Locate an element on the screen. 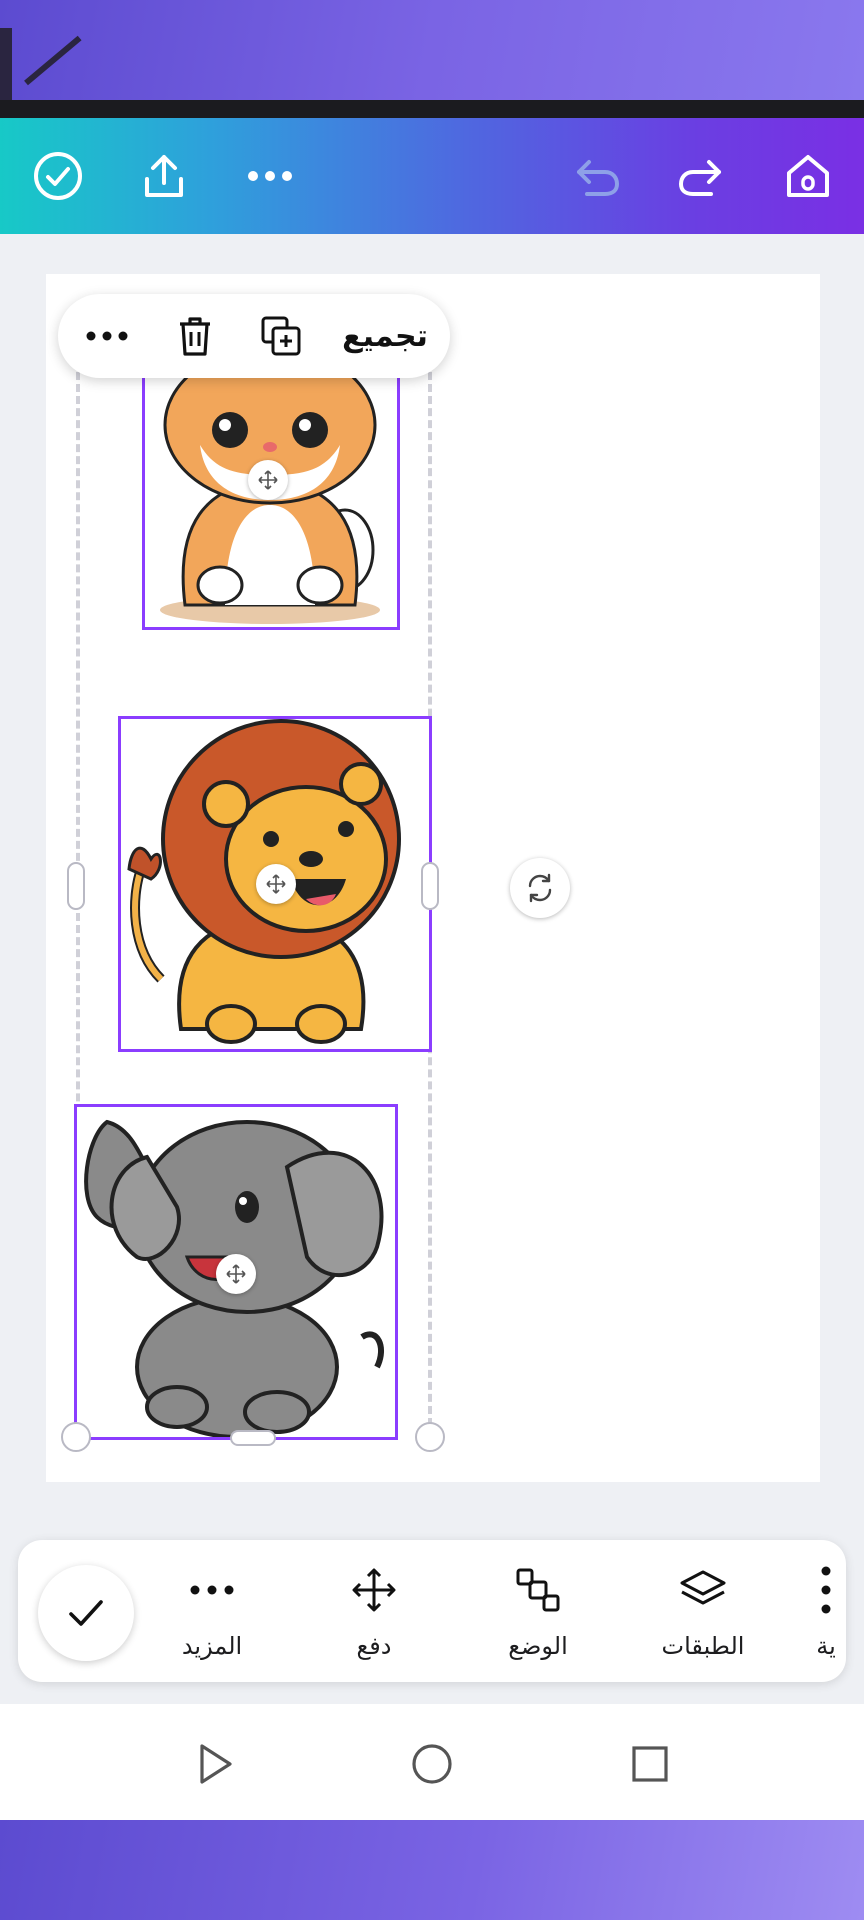 The image size is (864, 1920). undo-icon is located at coordinates (598, 176).